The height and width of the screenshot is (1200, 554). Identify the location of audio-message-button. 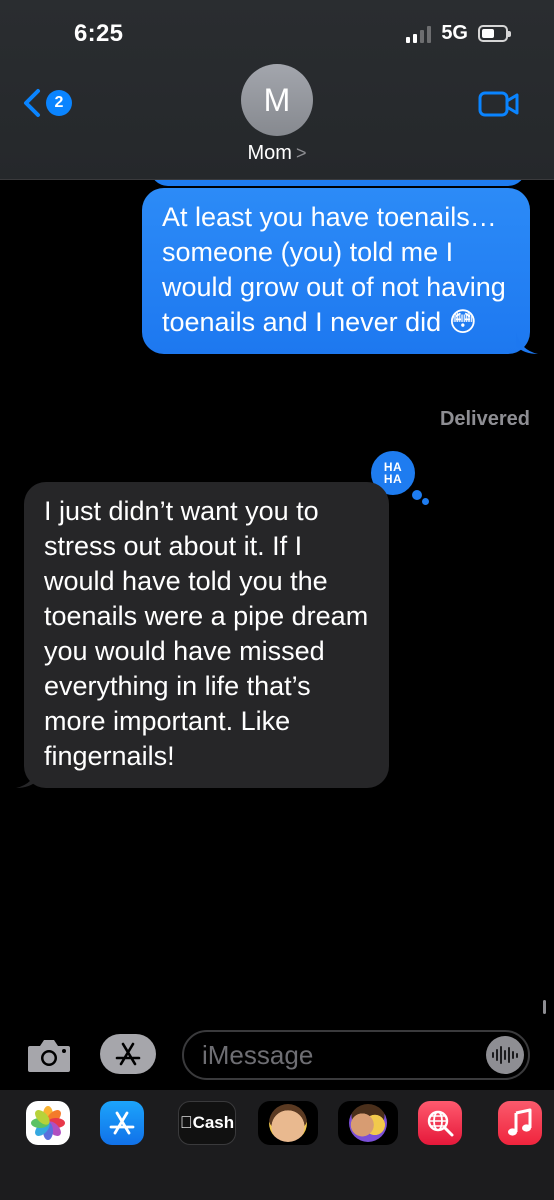
(505, 1055).